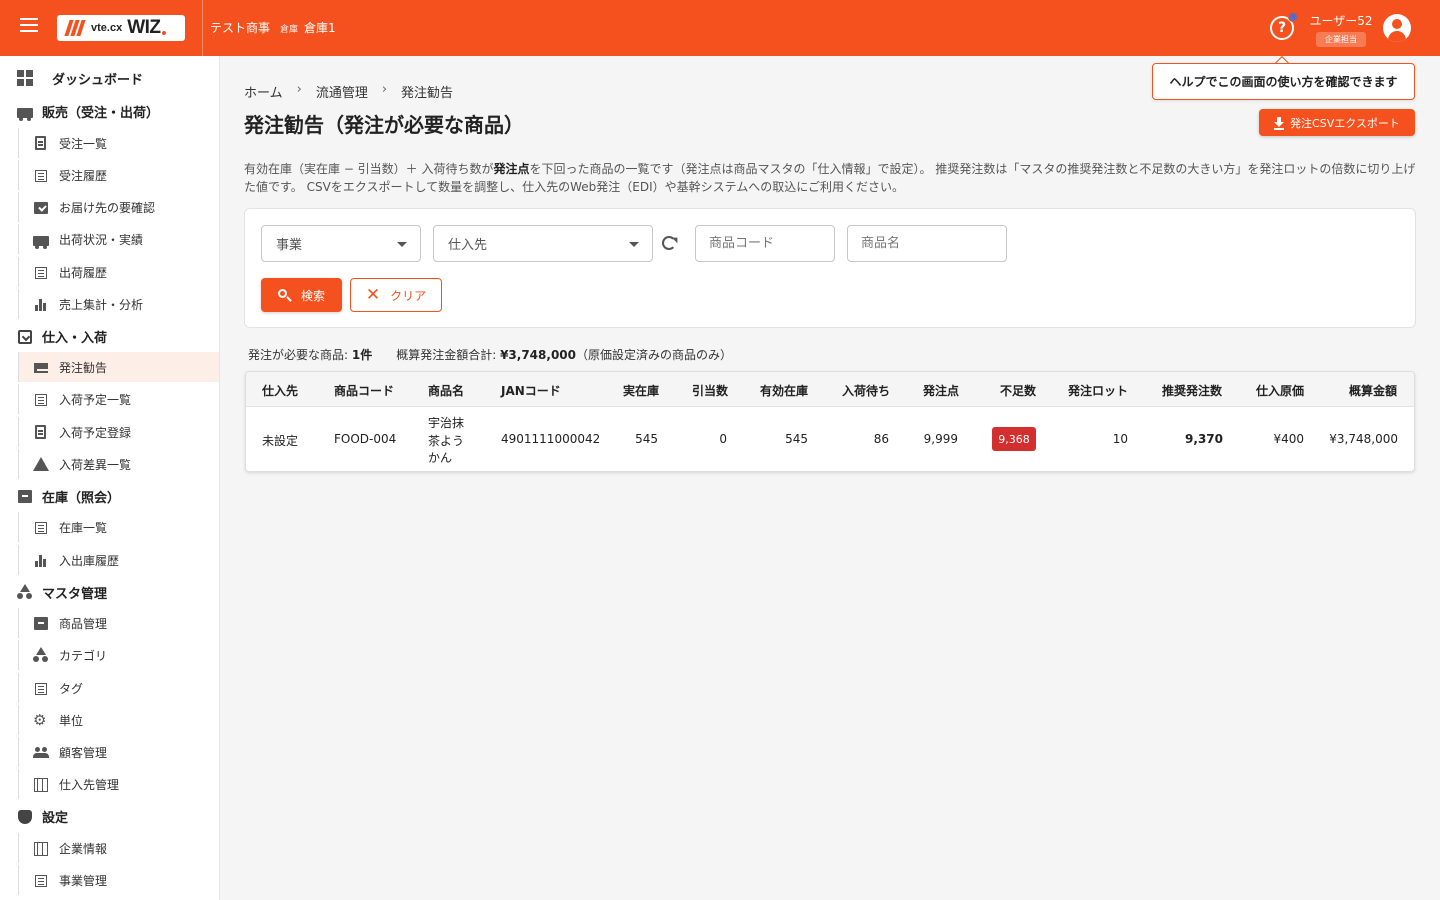 This screenshot has height=900, width=1440. I want to click on page-title: 発注勧告（発注が必要な商品）, so click(384, 125).